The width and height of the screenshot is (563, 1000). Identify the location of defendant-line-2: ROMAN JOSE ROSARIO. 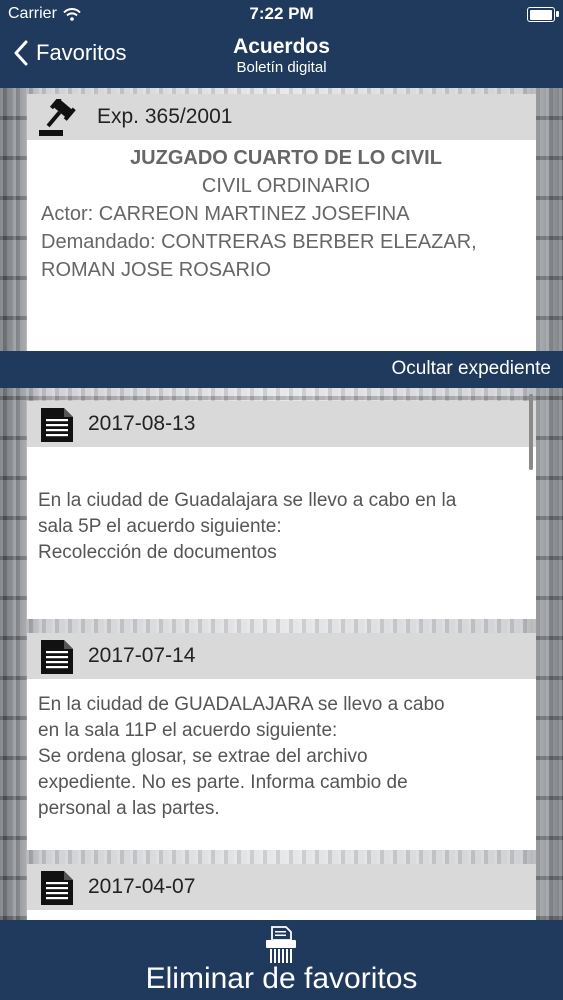
(156, 270).